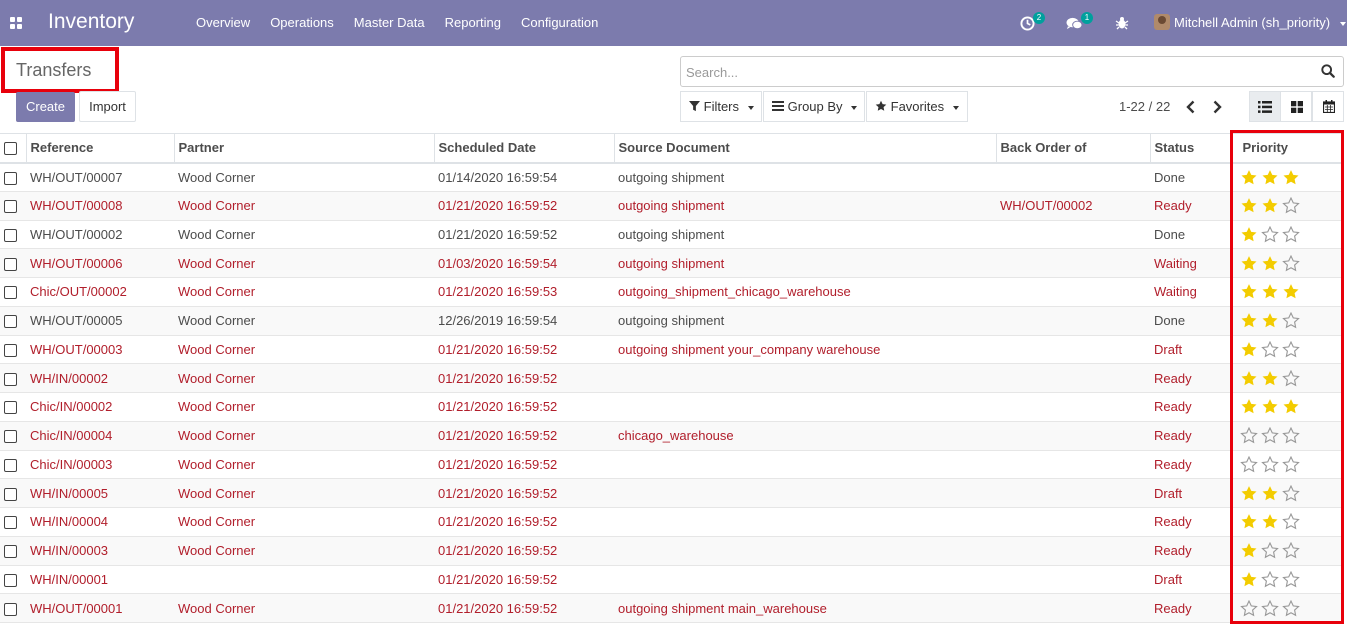  What do you see at coordinates (1035, 22) in the screenshot?
I see `activity-button: 2` at bounding box center [1035, 22].